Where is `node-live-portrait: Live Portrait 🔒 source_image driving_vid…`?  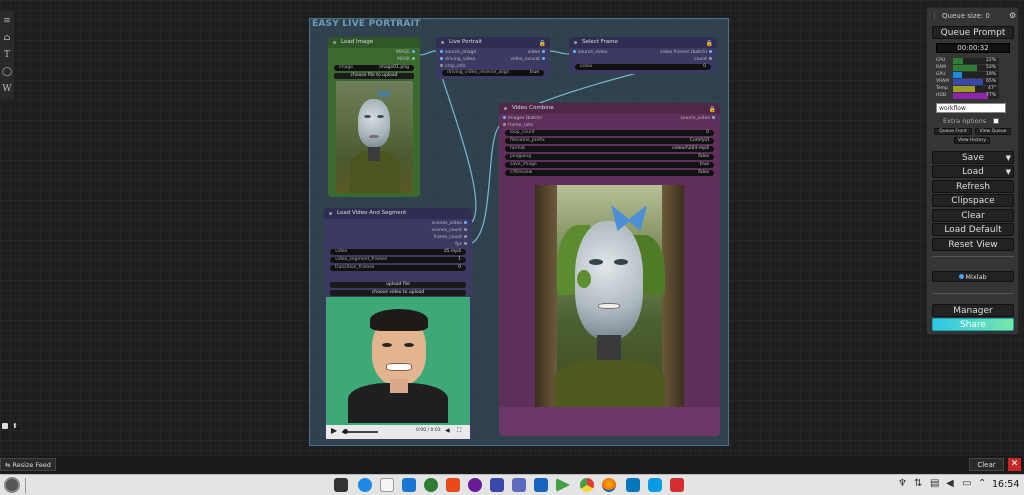 node-live-portrait: Live Portrait 🔒 source_image driving_vid… is located at coordinates (493, 58).